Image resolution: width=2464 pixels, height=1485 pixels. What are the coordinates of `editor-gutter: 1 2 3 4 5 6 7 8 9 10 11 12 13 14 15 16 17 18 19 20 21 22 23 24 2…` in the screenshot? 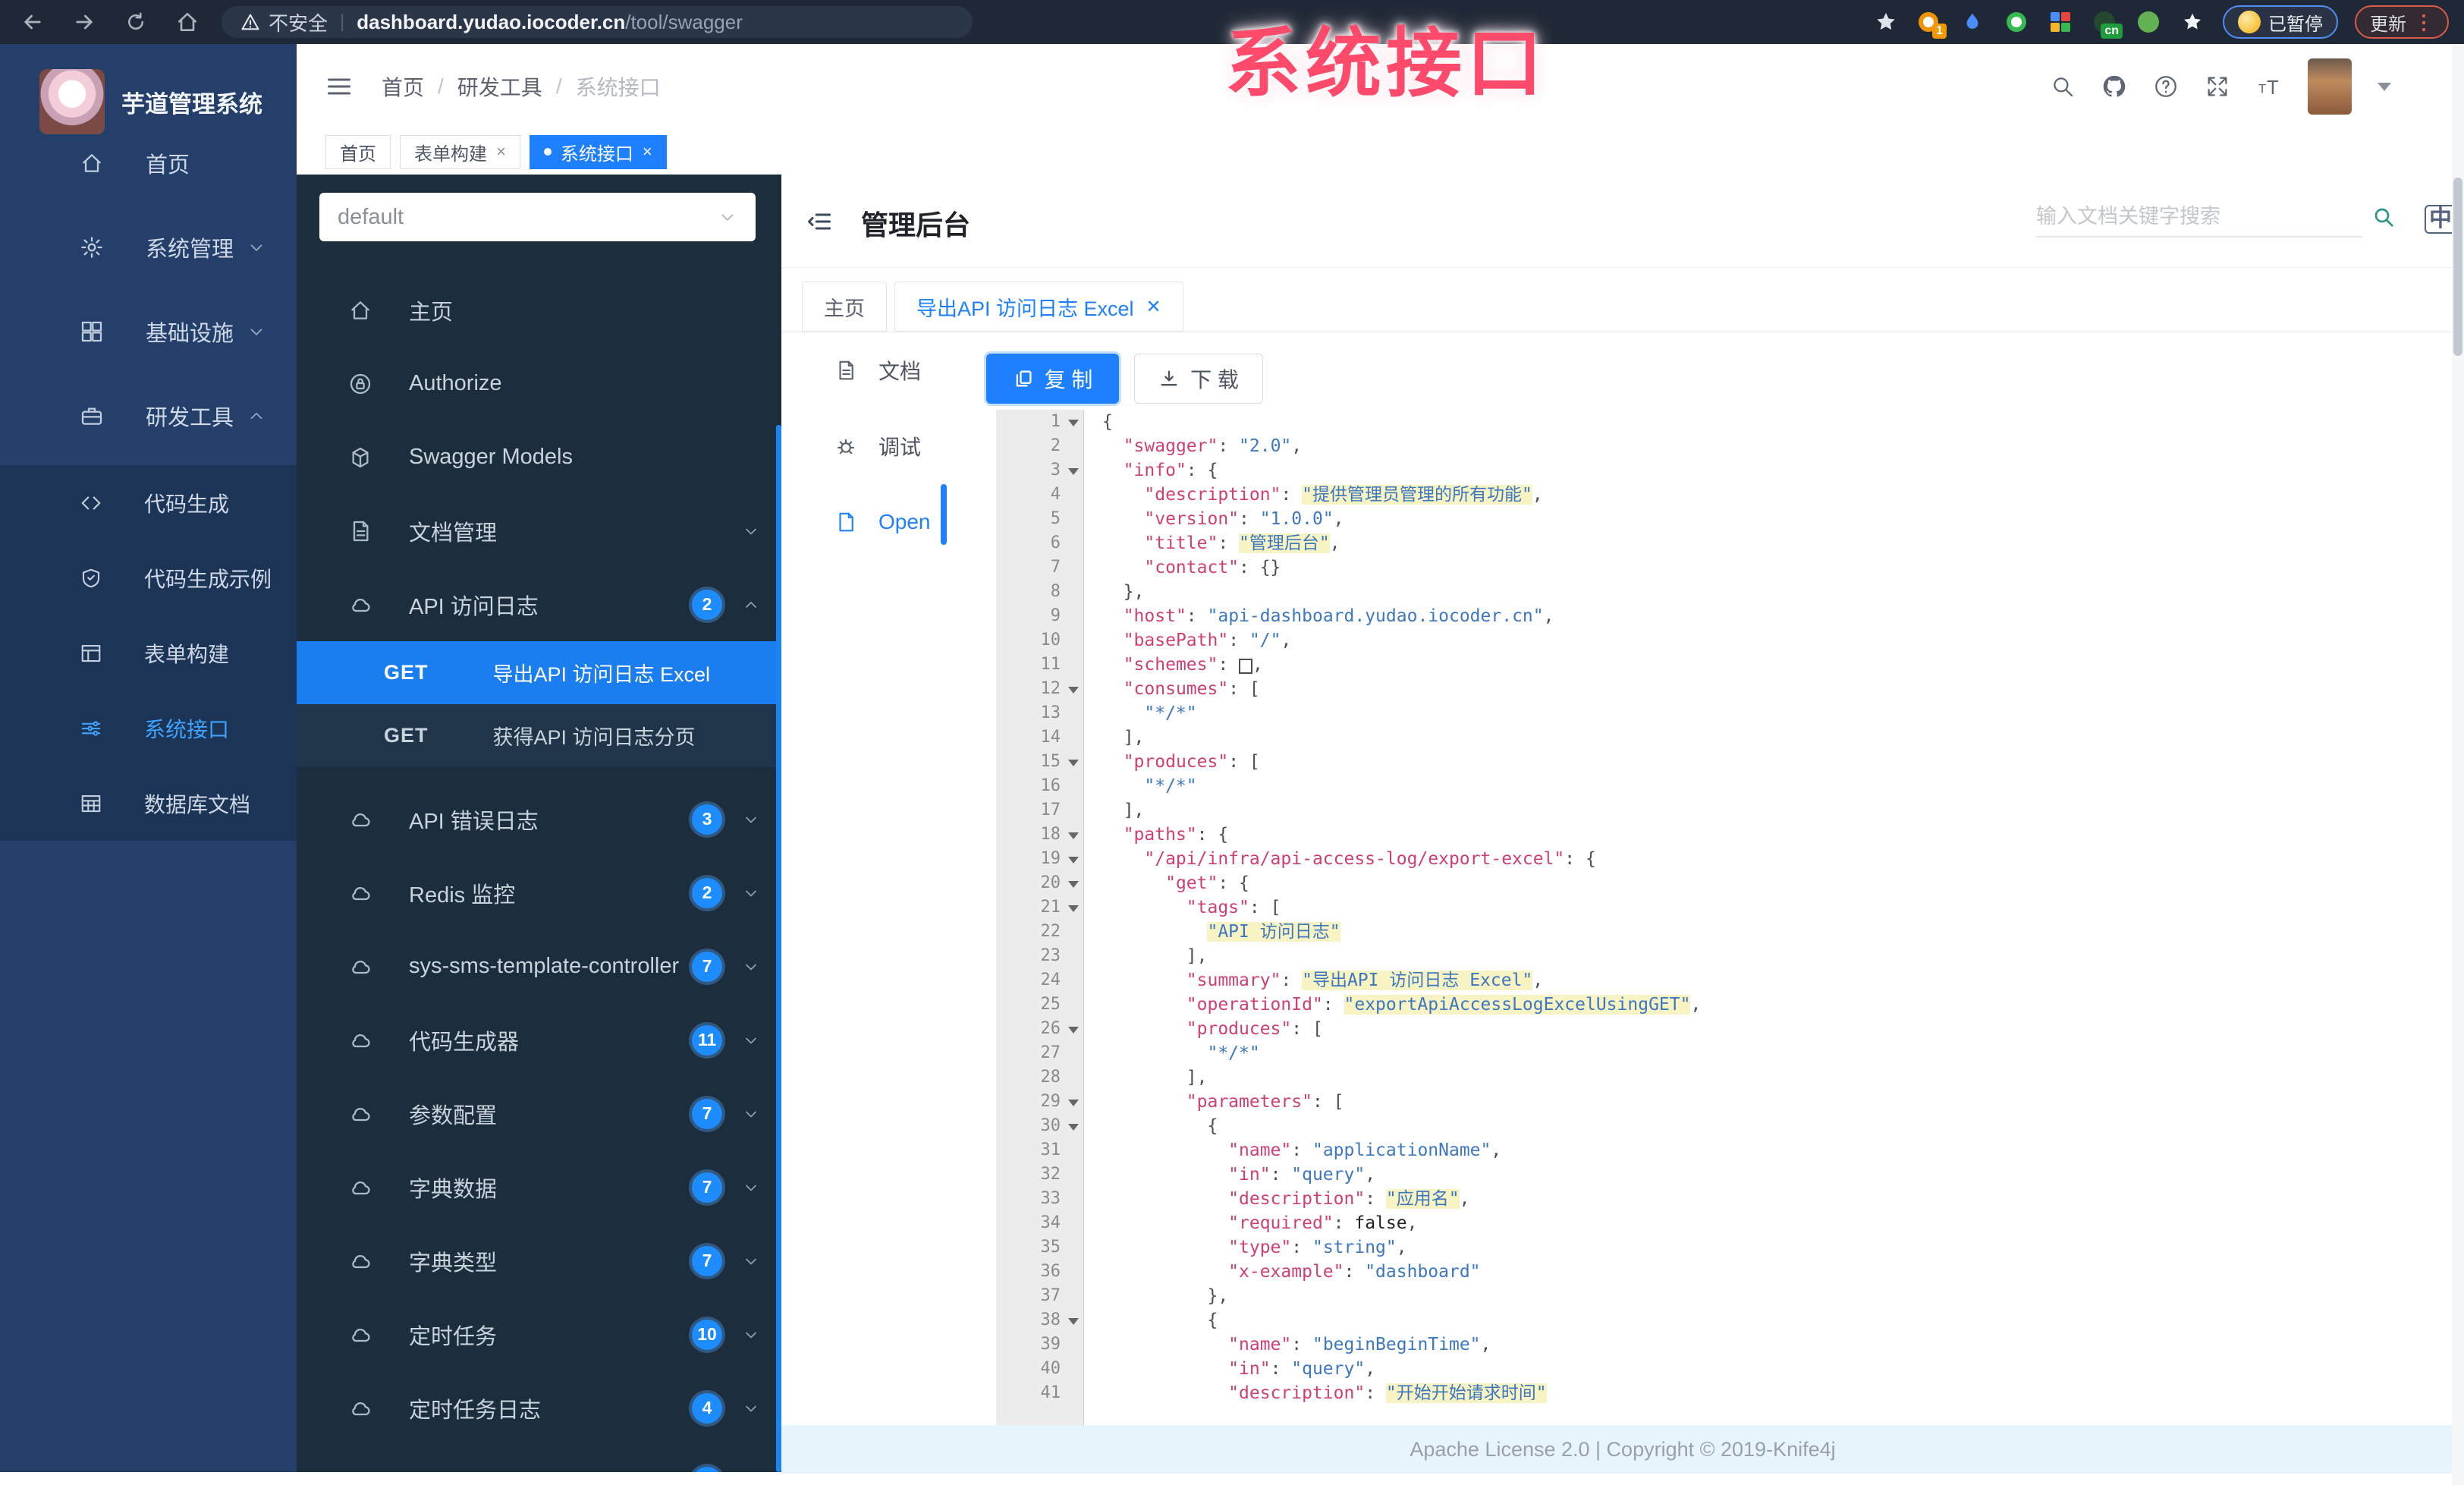 It's located at (1040, 917).